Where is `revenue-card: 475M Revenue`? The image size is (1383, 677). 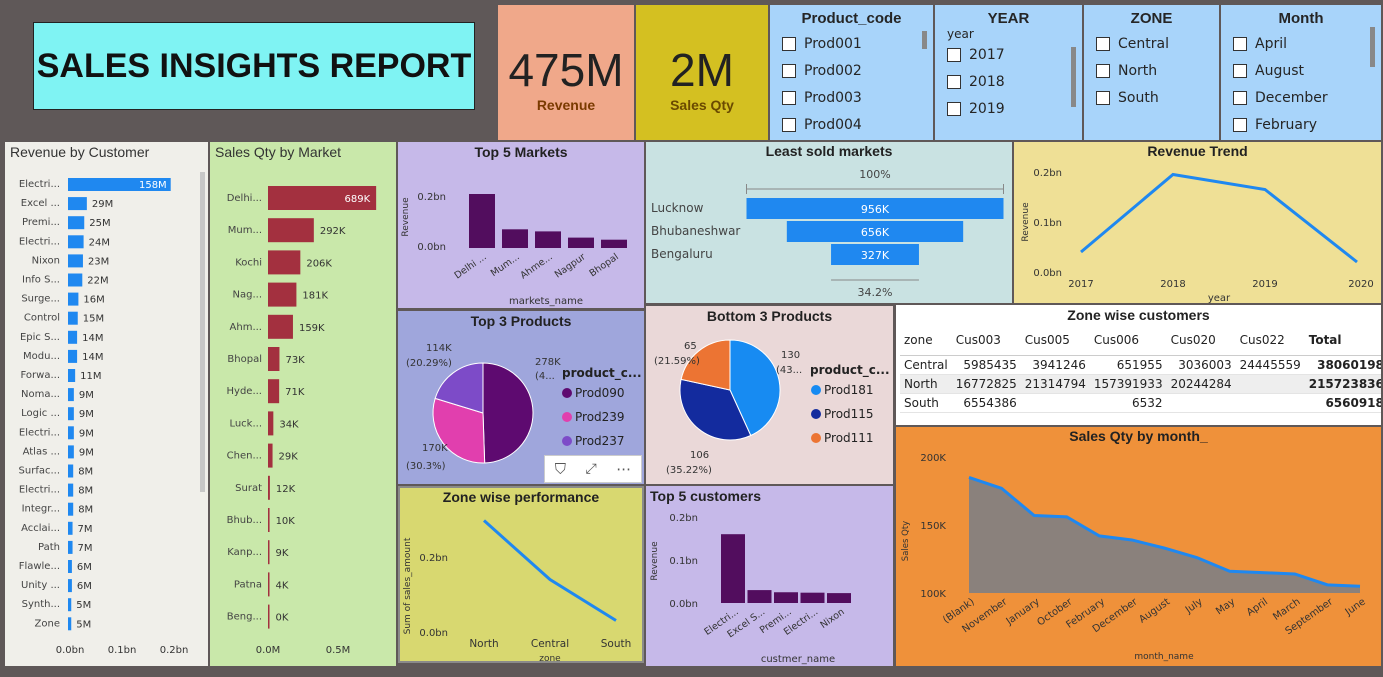 revenue-card: 475M Revenue is located at coordinates (566, 72).